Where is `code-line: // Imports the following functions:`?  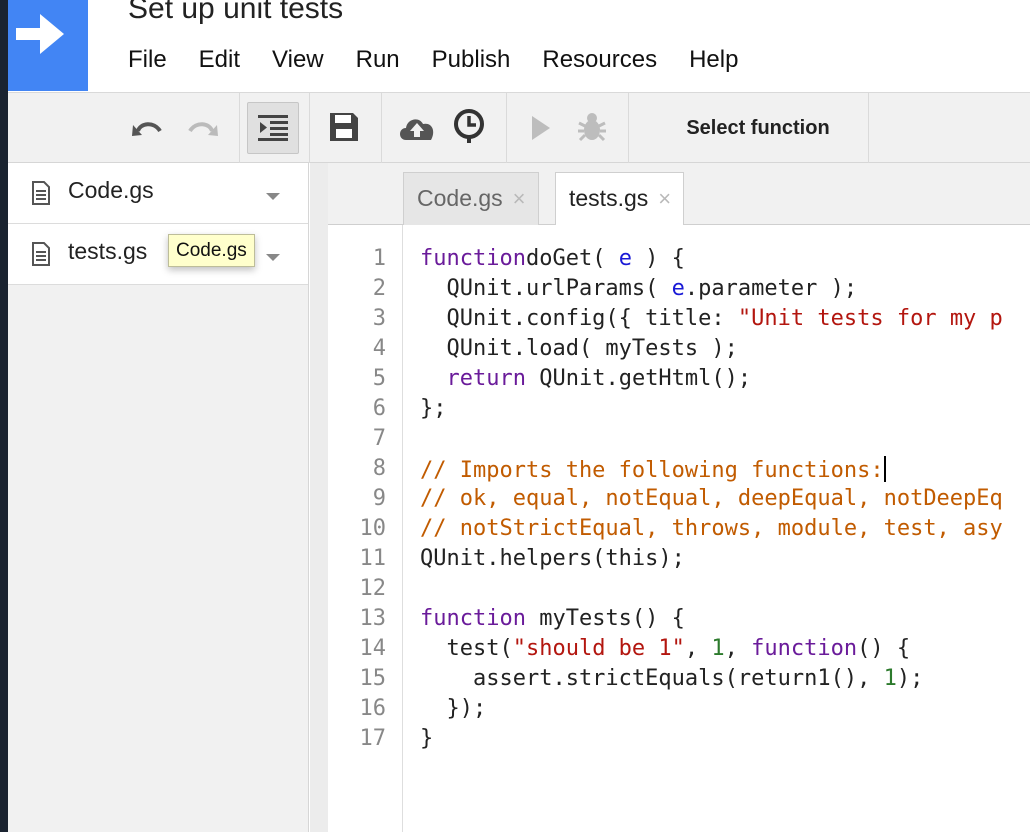
code-line: // Imports the following functions: is located at coordinates (653, 469).